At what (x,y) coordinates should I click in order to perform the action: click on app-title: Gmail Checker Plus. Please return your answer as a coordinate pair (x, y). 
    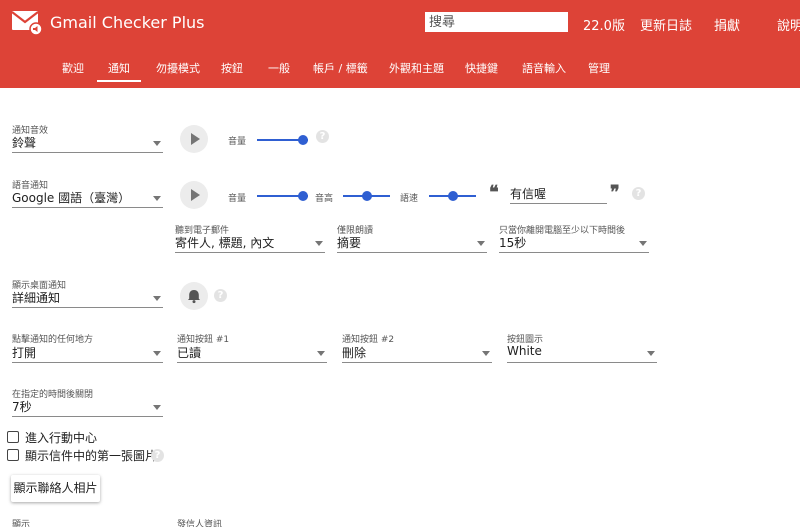
    Looking at the image, I should click on (127, 22).